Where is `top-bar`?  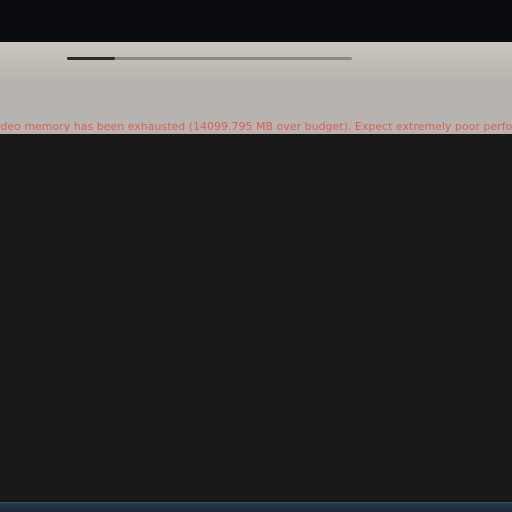 top-bar is located at coordinates (256, 21).